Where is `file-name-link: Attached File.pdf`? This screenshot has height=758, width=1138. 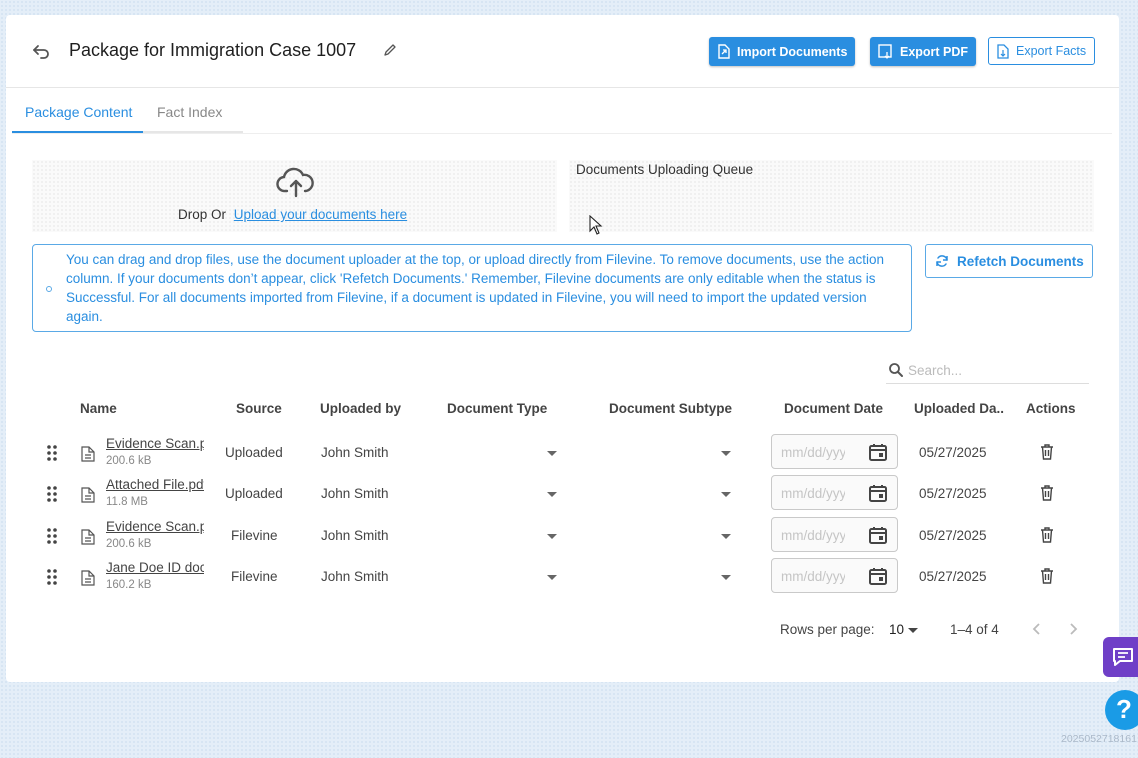
file-name-link: Attached File.pdf is located at coordinates (155, 484).